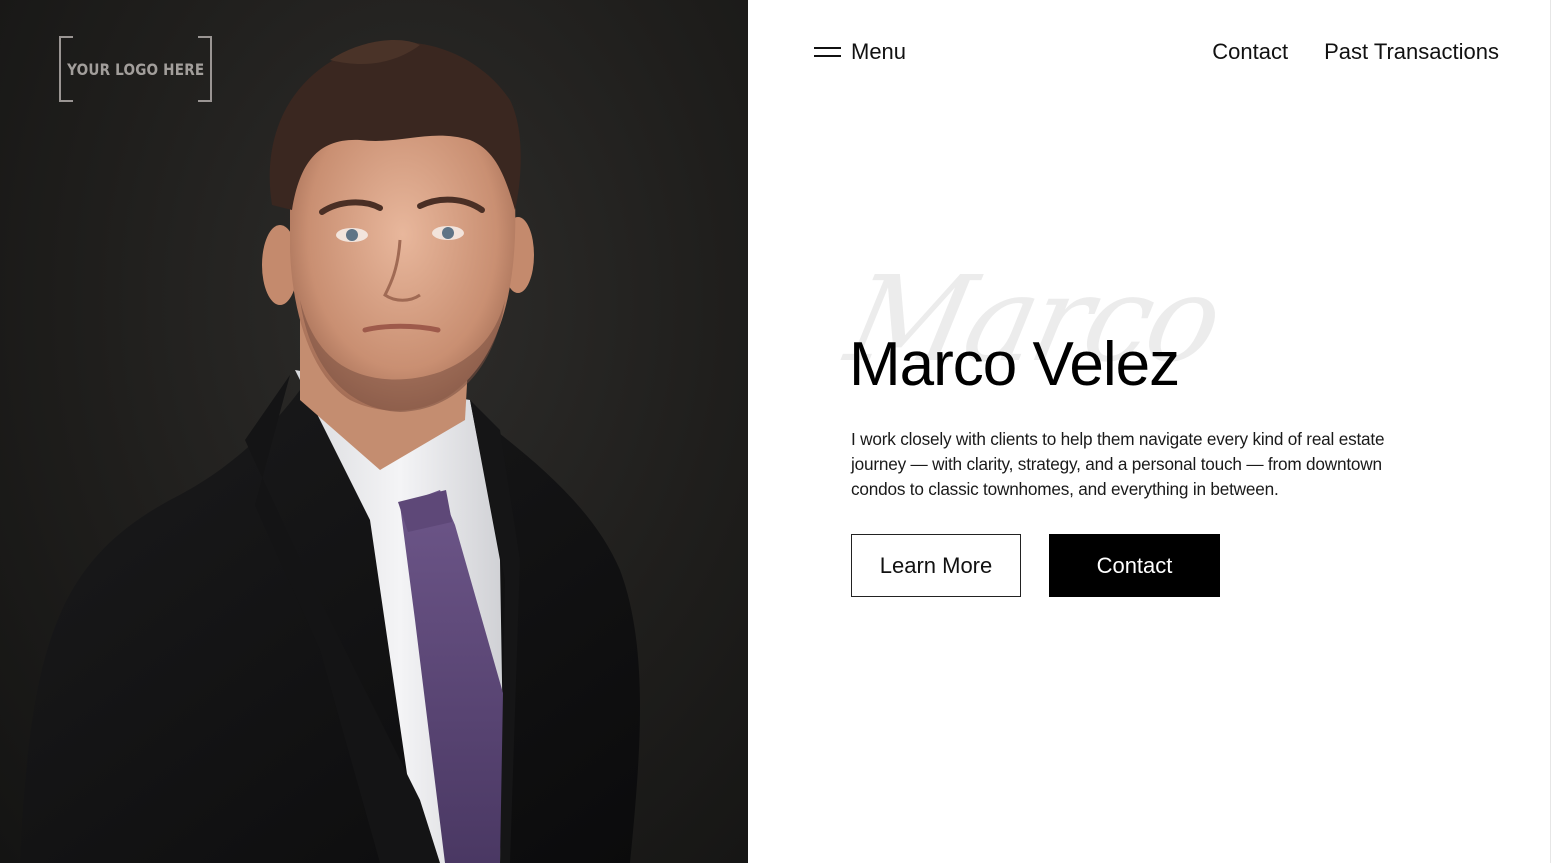 This screenshot has height=863, width=1551. I want to click on top-nav: Contact Past Transactions, so click(1355, 52).